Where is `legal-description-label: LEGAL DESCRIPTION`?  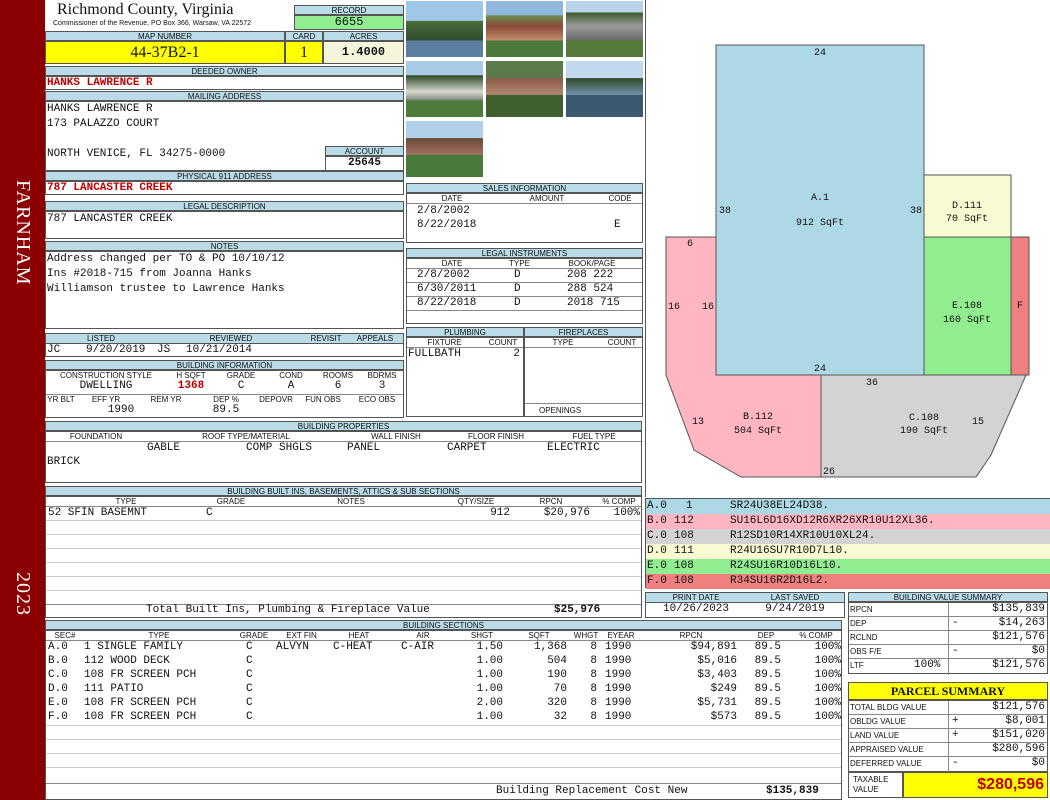
legal-description-label: LEGAL DESCRIPTION is located at coordinates (224, 206).